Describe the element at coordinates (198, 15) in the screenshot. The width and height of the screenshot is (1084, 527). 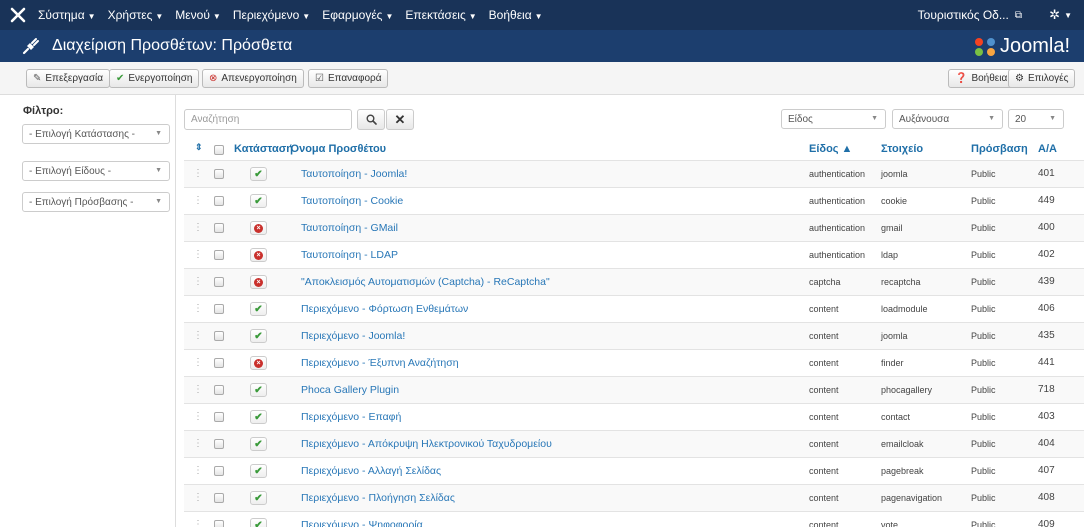
I see `menu-menus: Μενού ▼` at that location.